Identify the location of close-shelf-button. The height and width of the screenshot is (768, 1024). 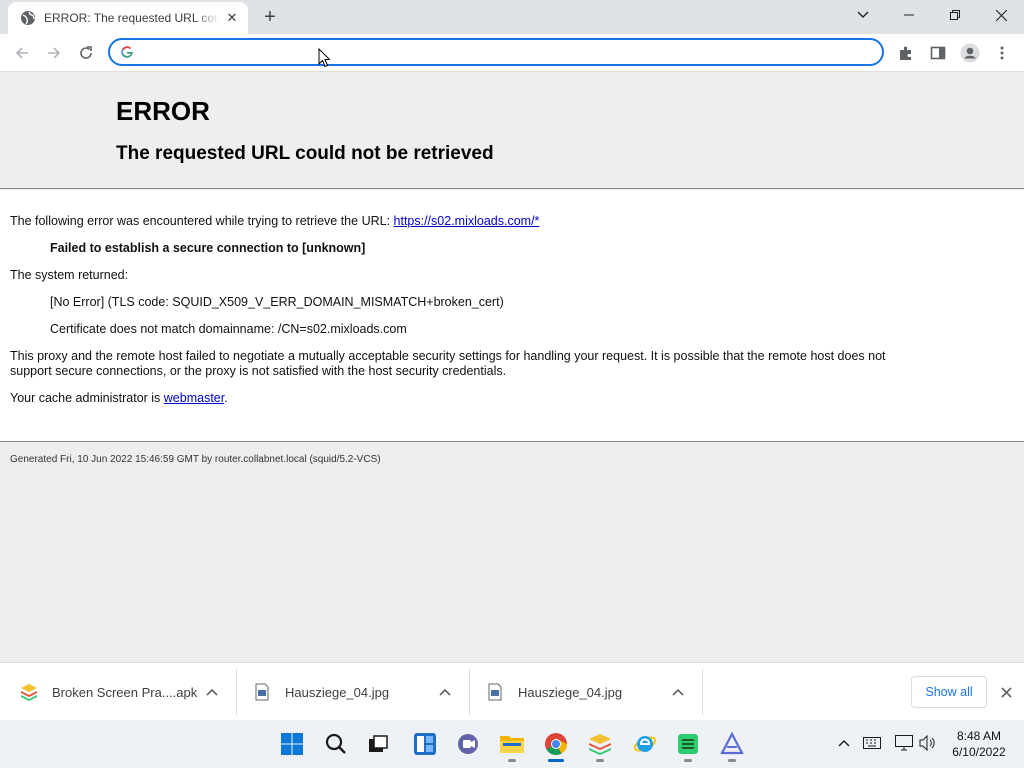
(1006, 692).